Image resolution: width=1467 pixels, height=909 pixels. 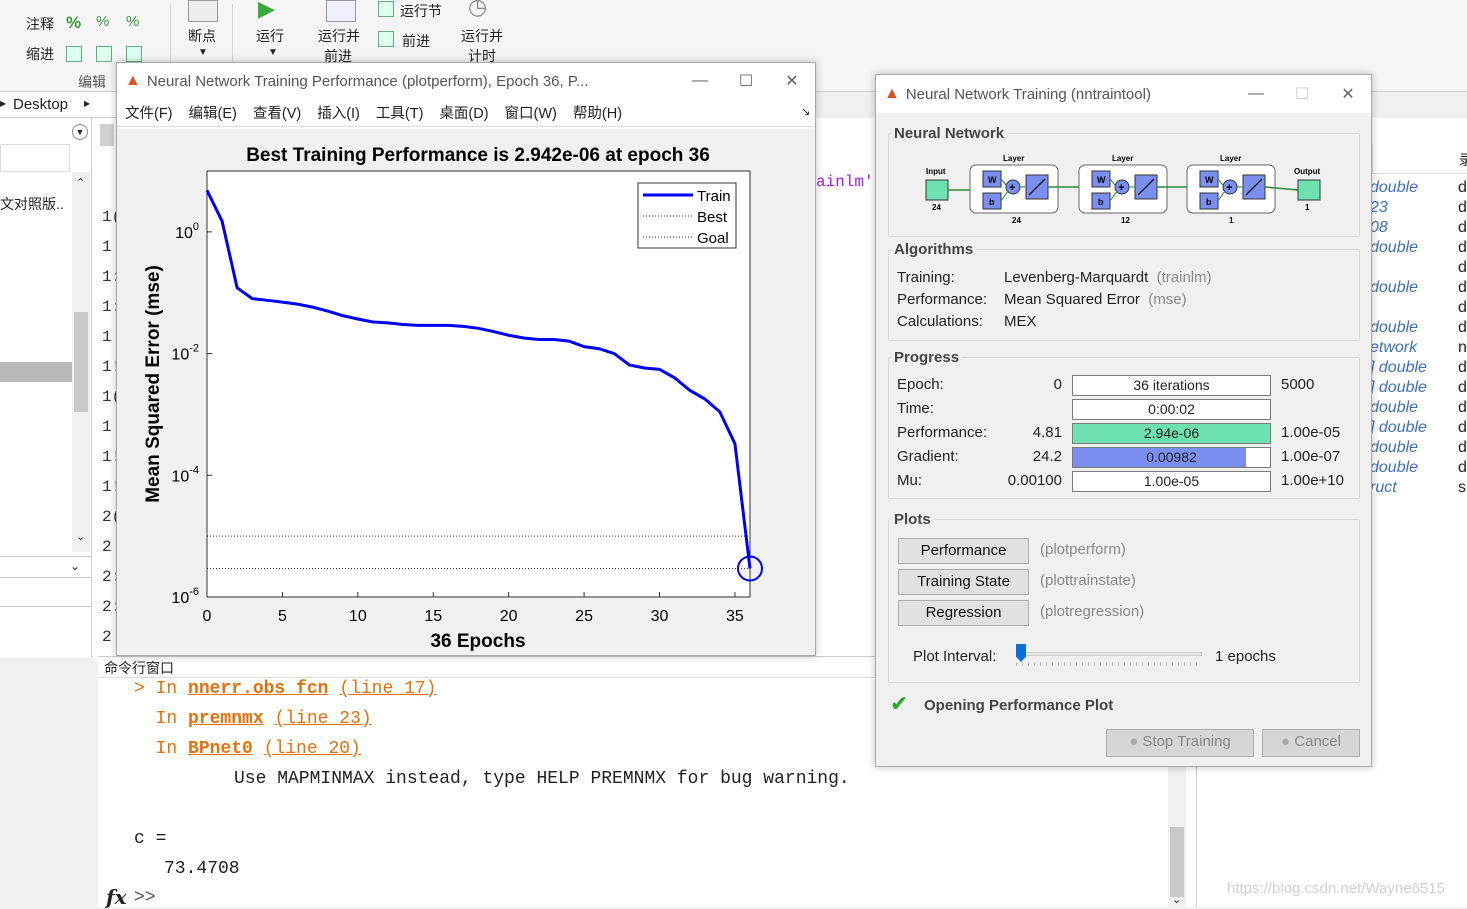 What do you see at coordinates (963, 551) in the screenshot?
I see `plot-plotperform-button: Performance` at bounding box center [963, 551].